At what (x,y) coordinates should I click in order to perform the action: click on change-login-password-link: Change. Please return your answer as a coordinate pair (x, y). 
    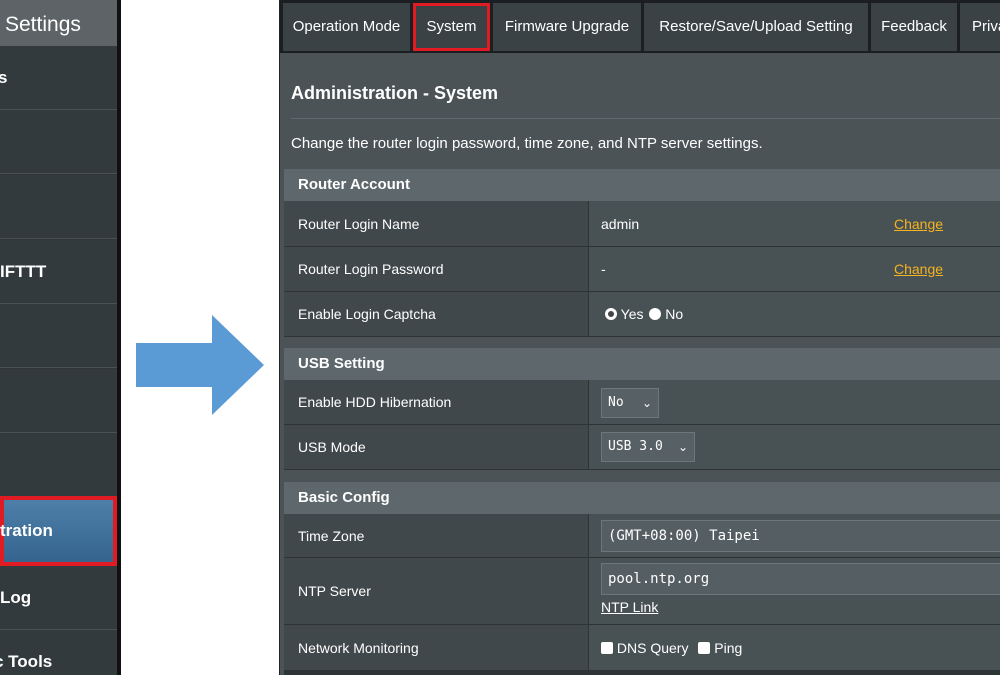
    Looking at the image, I should click on (918, 269).